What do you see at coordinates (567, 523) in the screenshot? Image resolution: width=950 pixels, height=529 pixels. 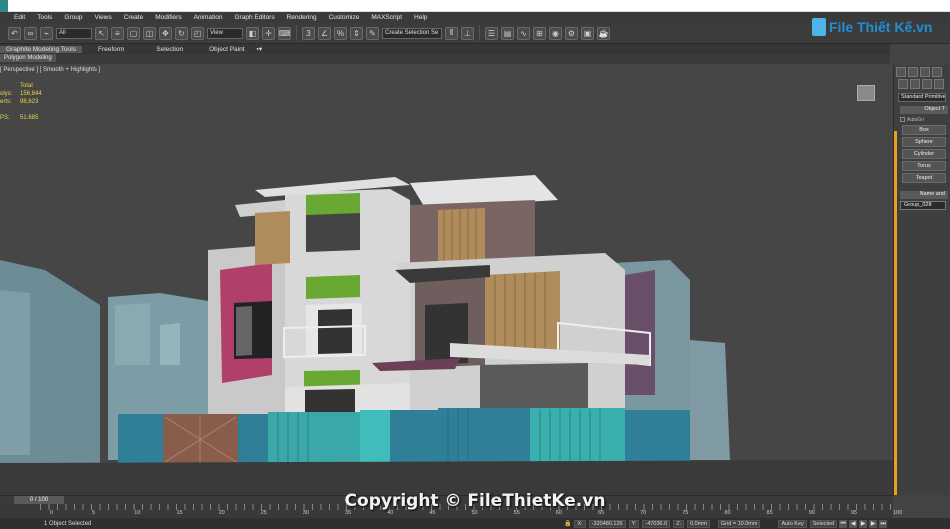 I see `lock-icon: 🔒` at bounding box center [567, 523].